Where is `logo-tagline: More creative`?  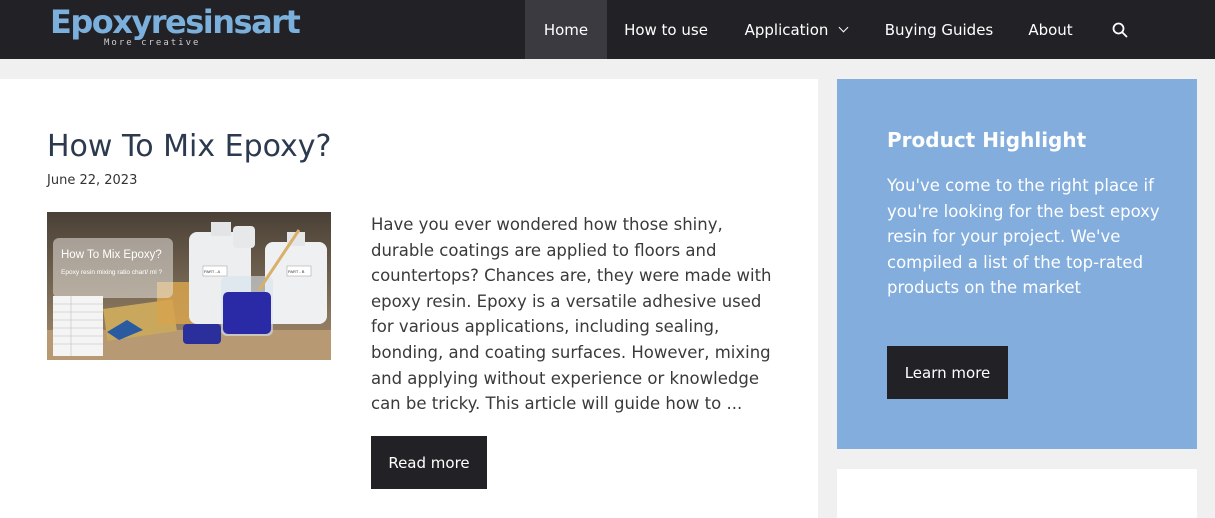
logo-tagline: More creative is located at coordinates (152, 43).